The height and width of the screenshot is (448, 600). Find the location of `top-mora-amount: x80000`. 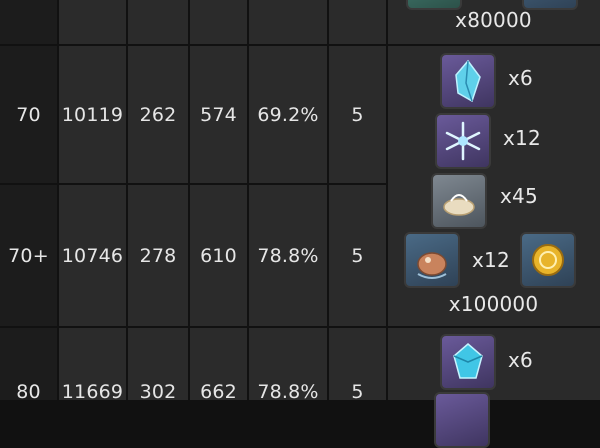

top-mora-amount: x80000 is located at coordinates (493, 20).